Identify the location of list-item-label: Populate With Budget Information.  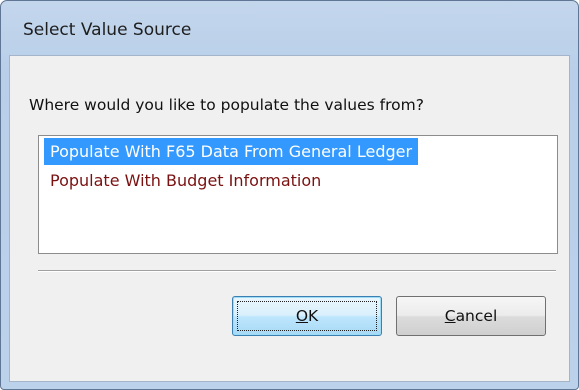
(186, 180).